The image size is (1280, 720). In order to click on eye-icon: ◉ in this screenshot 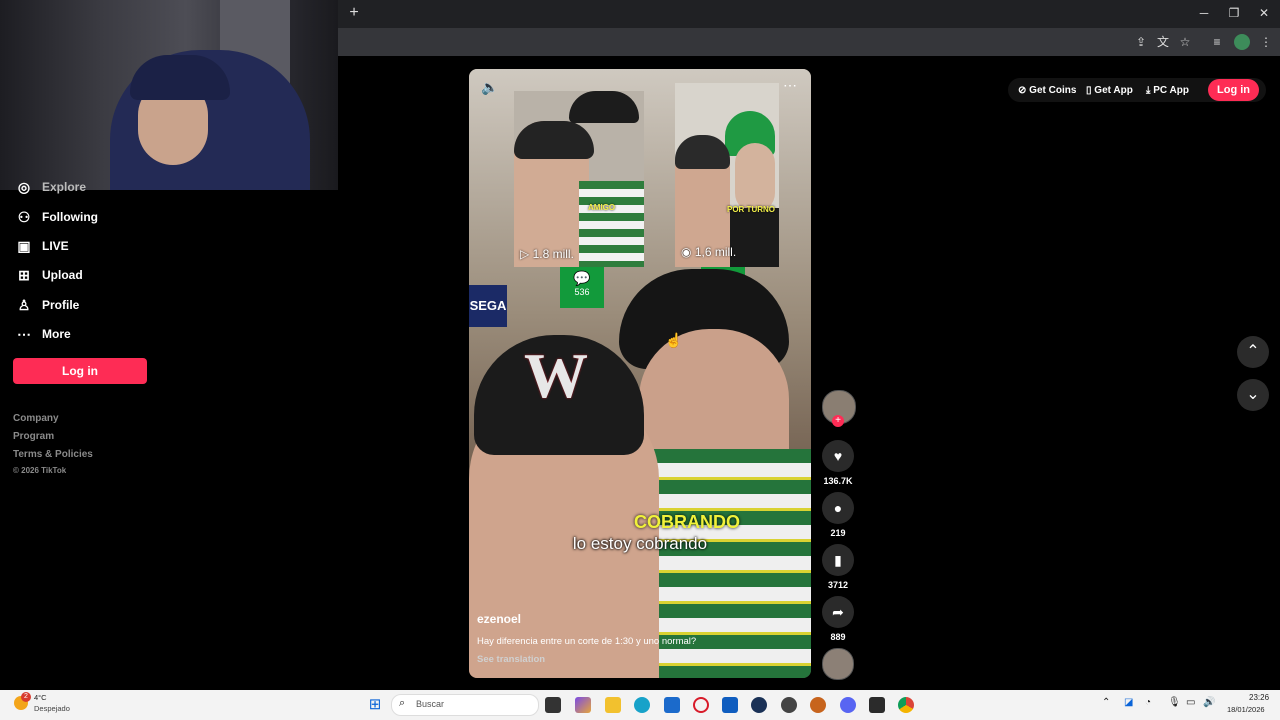, I will do `click(686, 252)`.